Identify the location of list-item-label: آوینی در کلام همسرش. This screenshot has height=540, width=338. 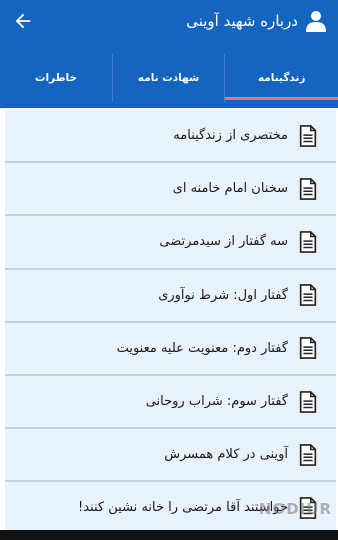
(226, 455).